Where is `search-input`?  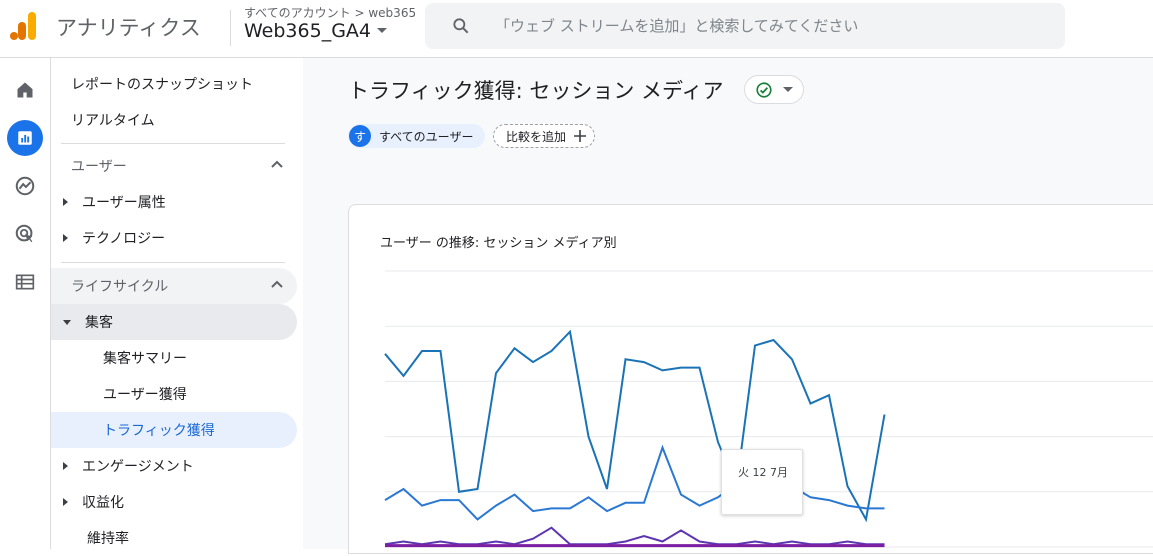
search-input is located at coordinates (775, 26).